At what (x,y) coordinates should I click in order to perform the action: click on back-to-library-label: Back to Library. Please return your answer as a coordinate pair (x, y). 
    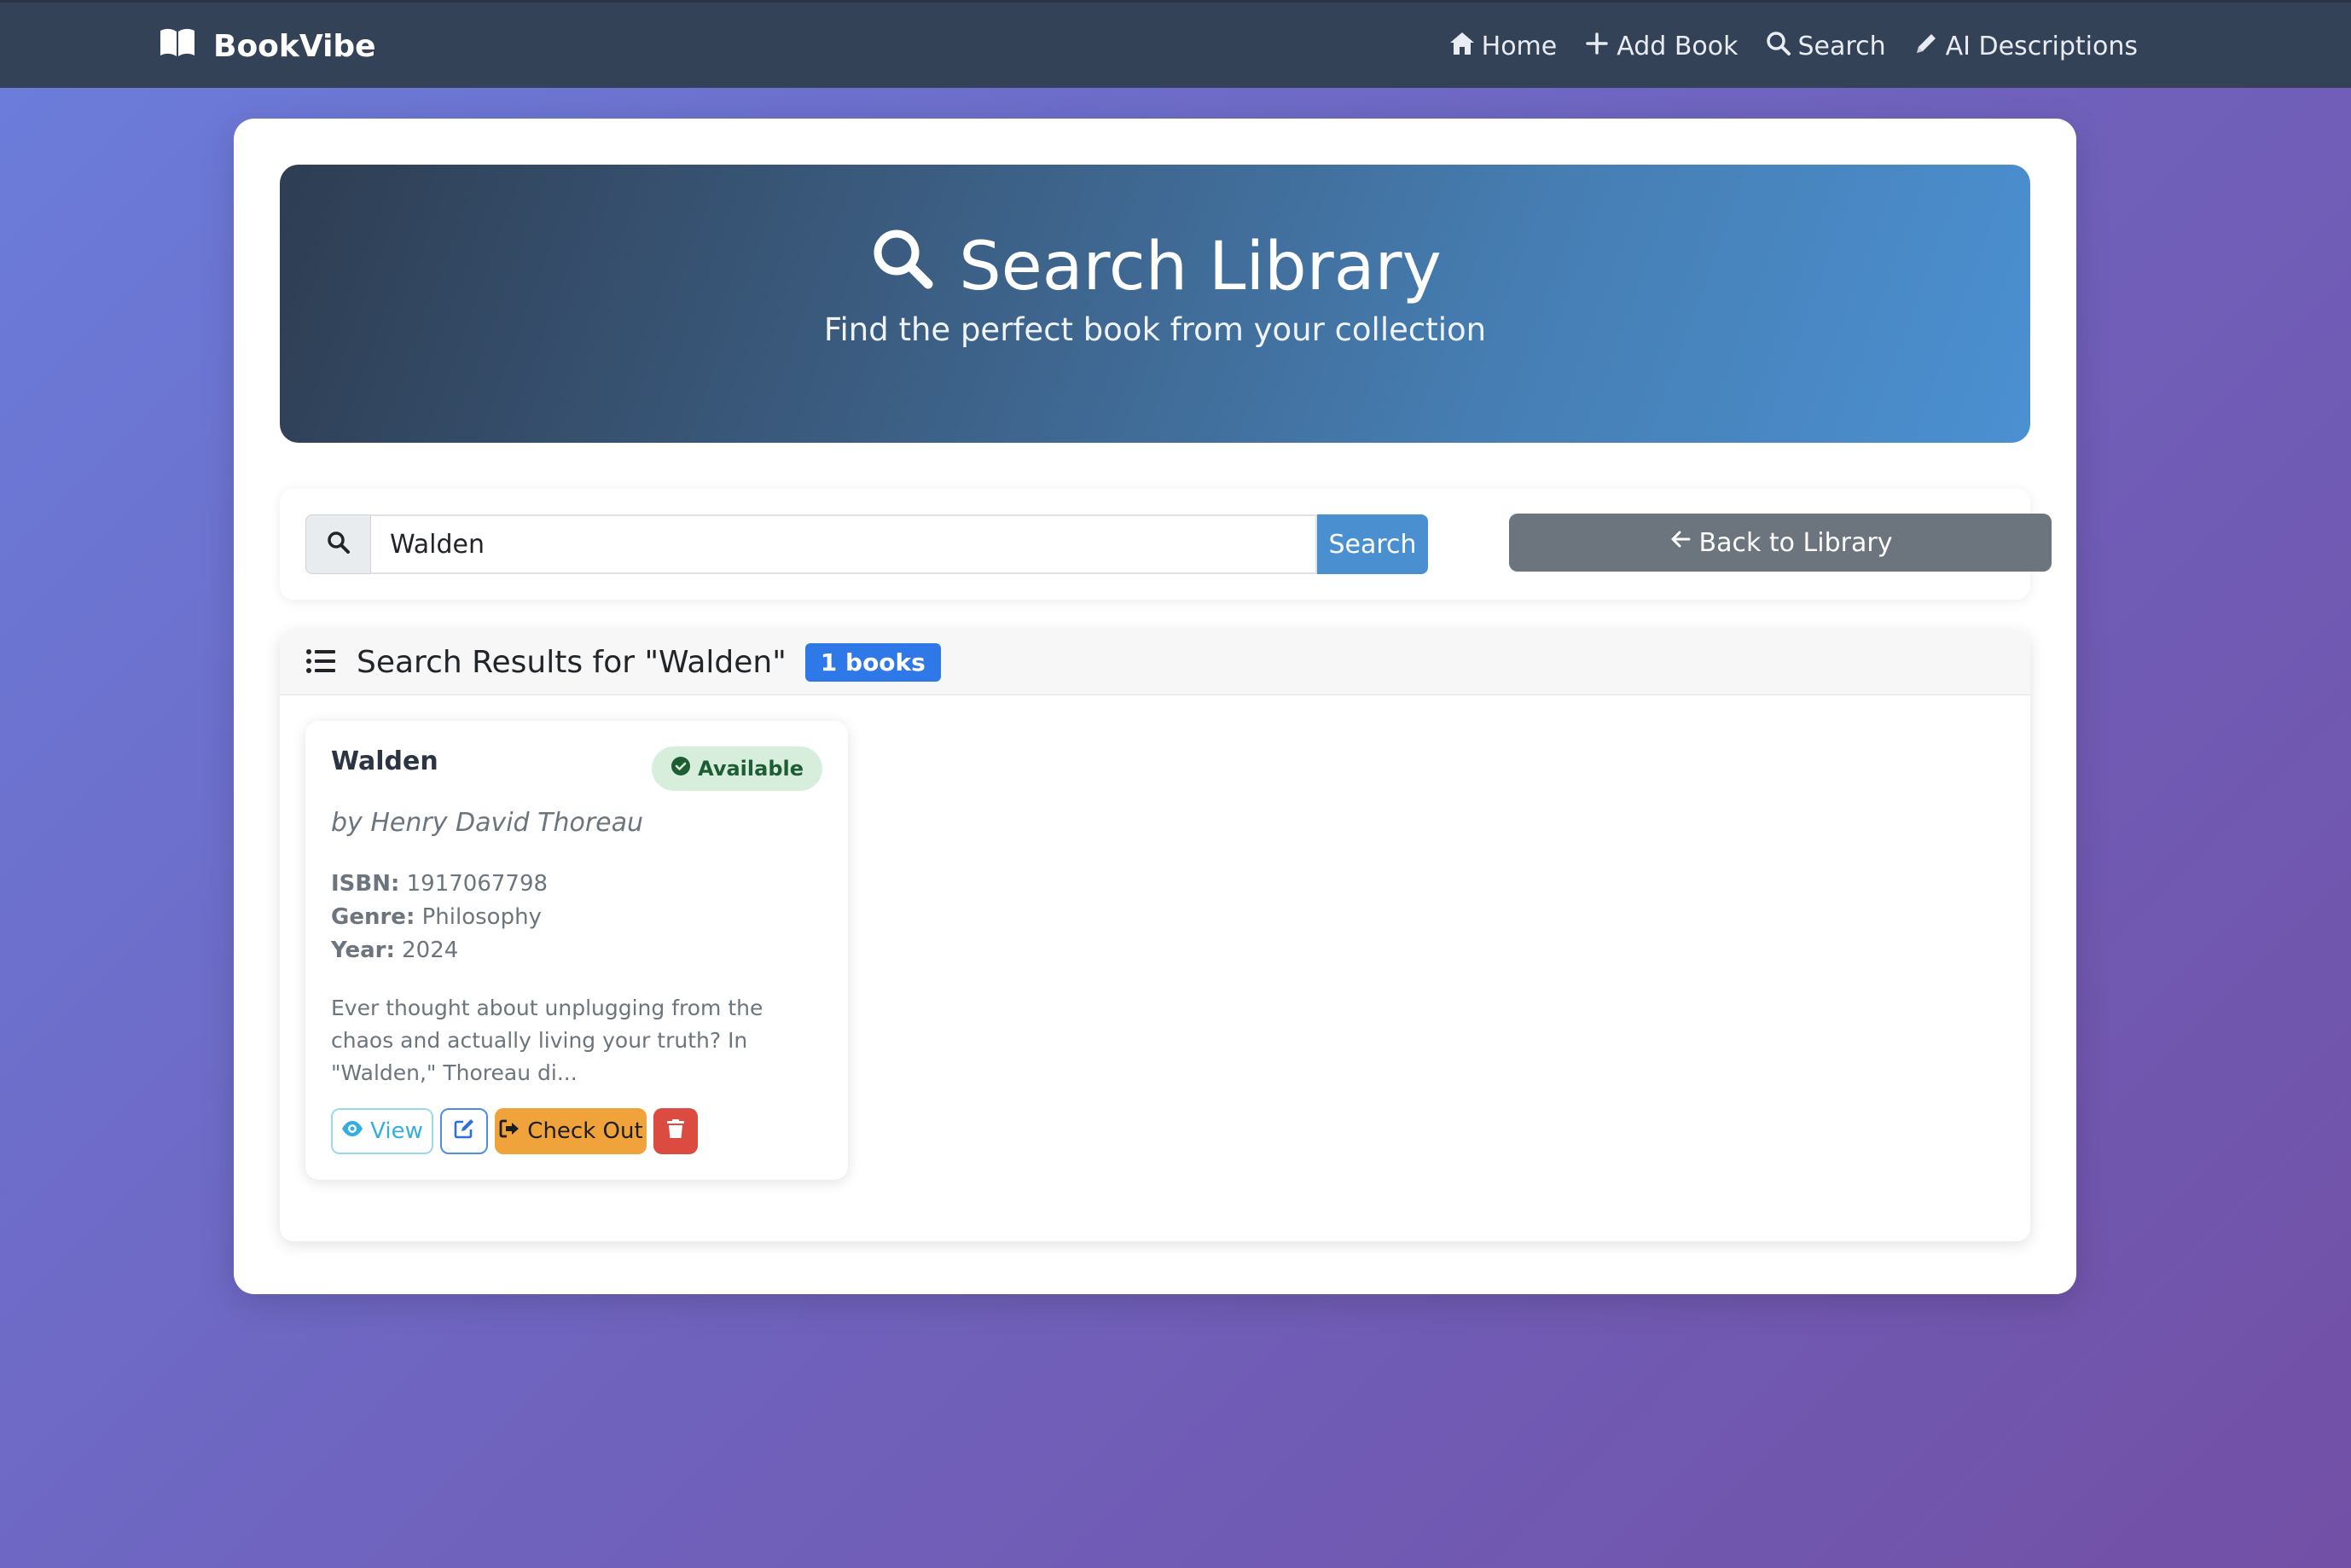
    Looking at the image, I should click on (1796, 542).